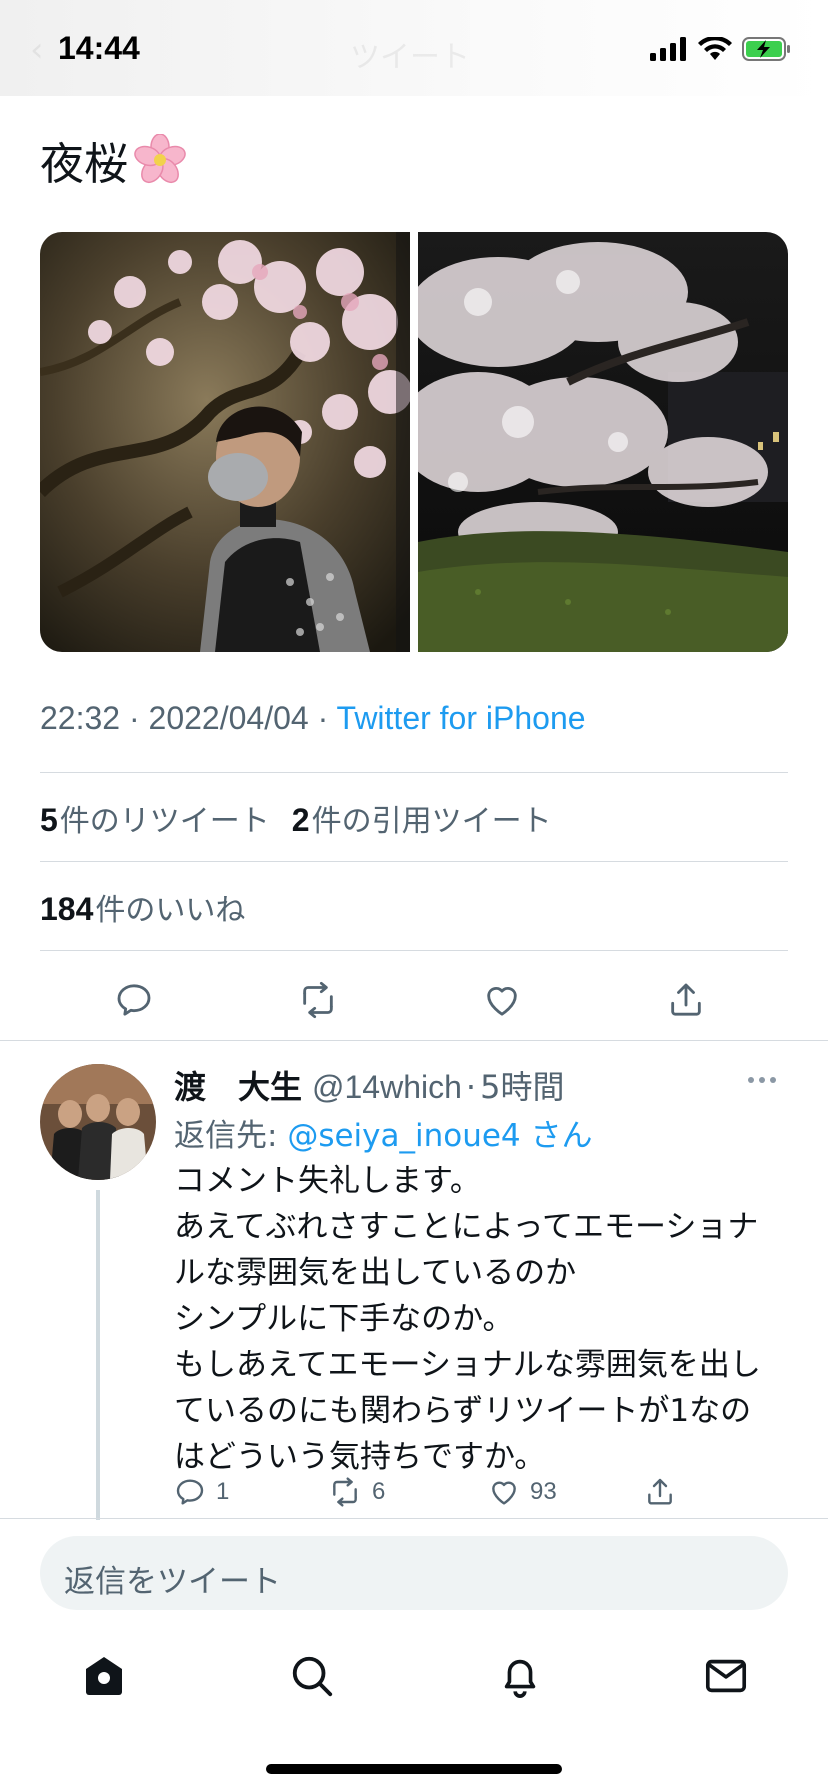  What do you see at coordinates (410, 57) in the screenshot?
I see `faded-header-title: ツイート` at bounding box center [410, 57].